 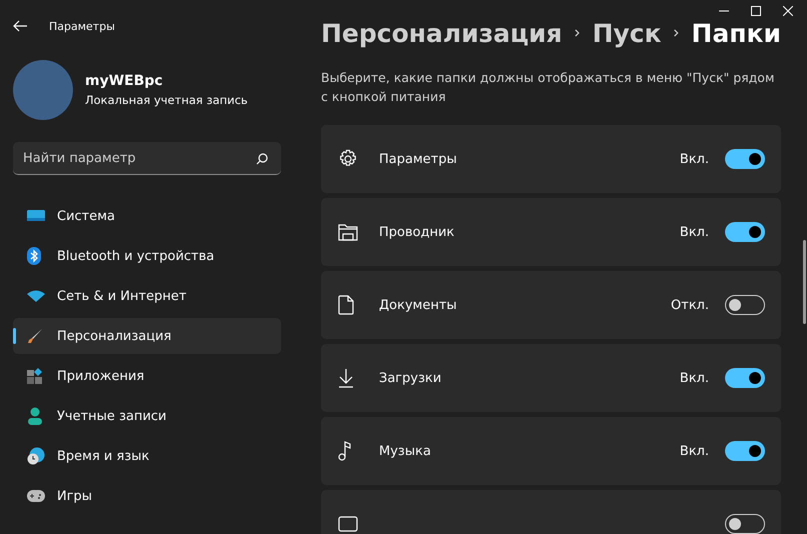 What do you see at coordinates (147, 158) in the screenshot?
I see `search-field: Найти параметр` at bounding box center [147, 158].